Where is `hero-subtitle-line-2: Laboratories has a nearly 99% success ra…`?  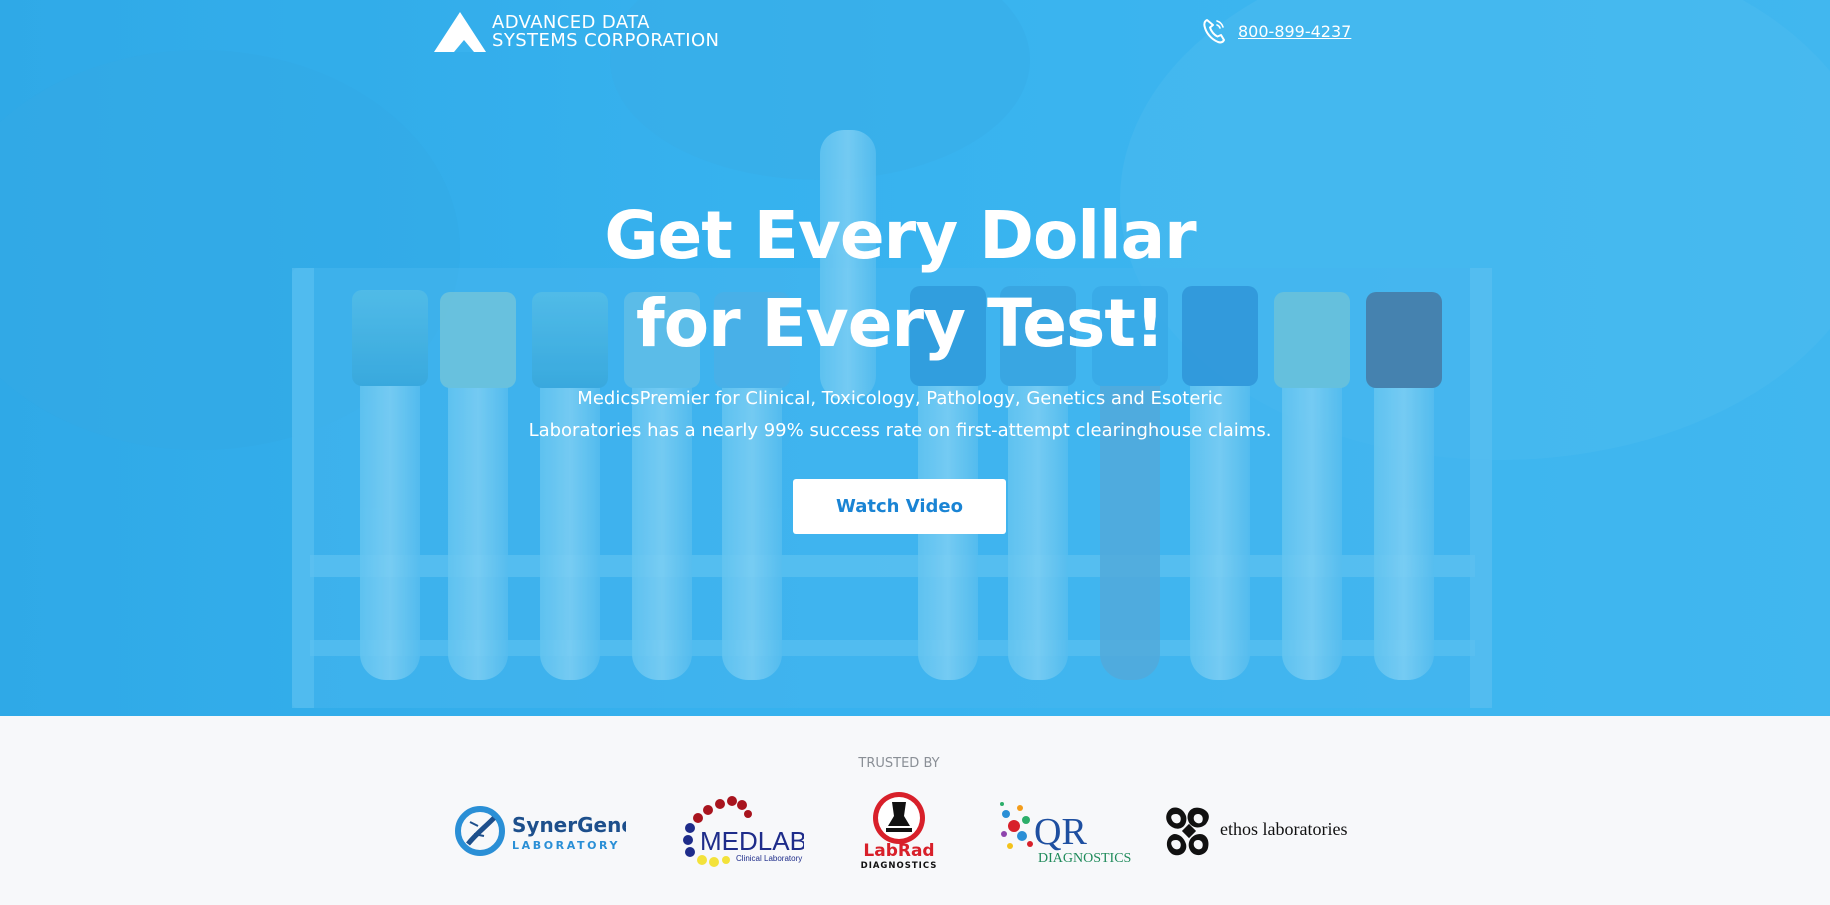 hero-subtitle-line-2: Laboratories has a nearly 99% success ra… is located at coordinates (900, 430).